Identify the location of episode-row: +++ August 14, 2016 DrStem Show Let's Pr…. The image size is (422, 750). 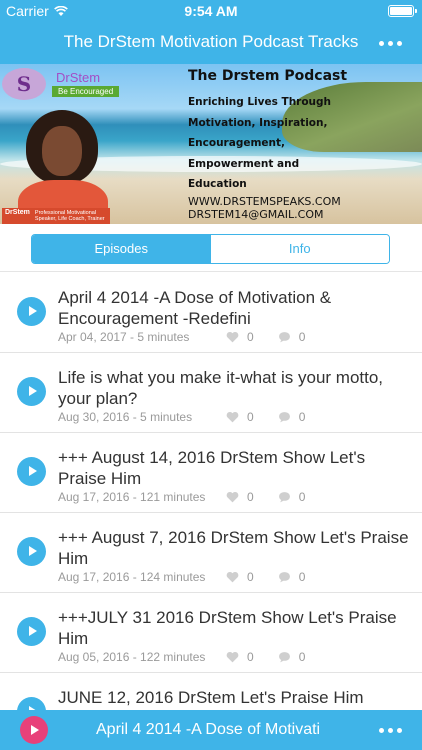
(211, 473).